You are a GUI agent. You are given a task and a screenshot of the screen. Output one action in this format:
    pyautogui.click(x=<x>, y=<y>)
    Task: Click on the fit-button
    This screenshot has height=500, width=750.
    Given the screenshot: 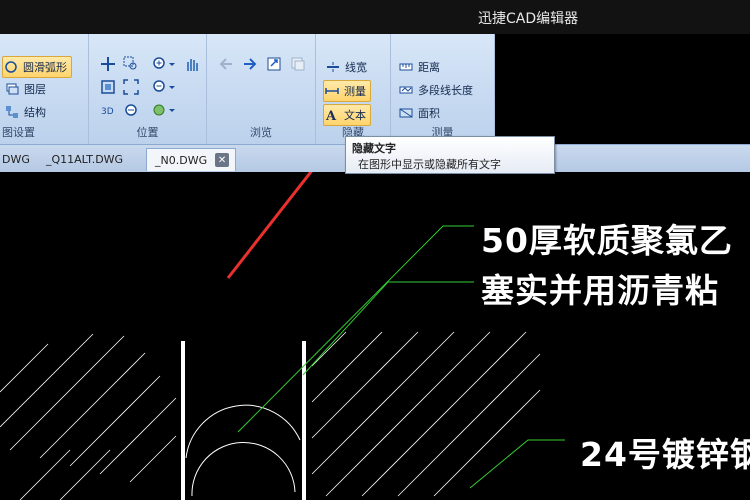 What is the action you would take?
    pyautogui.click(x=108, y=89)
    